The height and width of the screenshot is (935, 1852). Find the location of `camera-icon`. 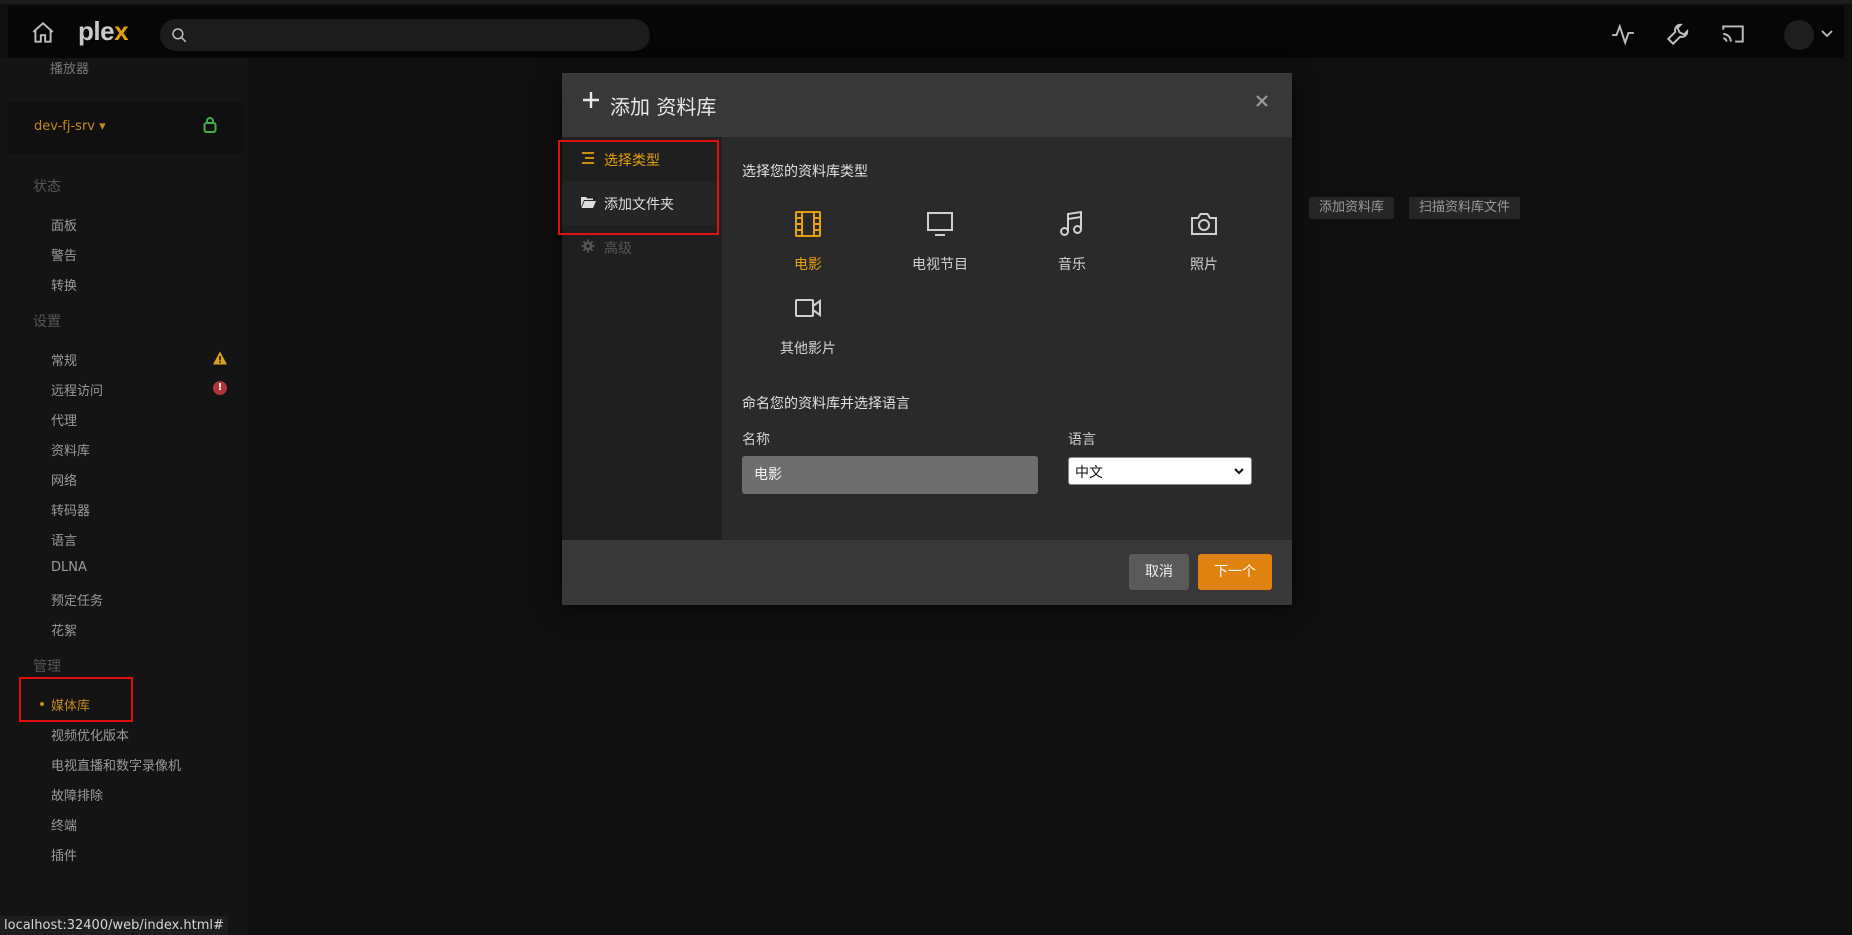

camera-icon is located at coordinates (1204, 224).